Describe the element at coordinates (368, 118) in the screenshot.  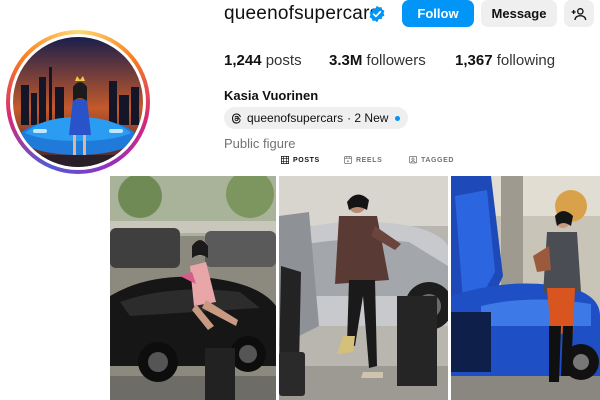
I see `threads-new-count: · 2 New` at that location.